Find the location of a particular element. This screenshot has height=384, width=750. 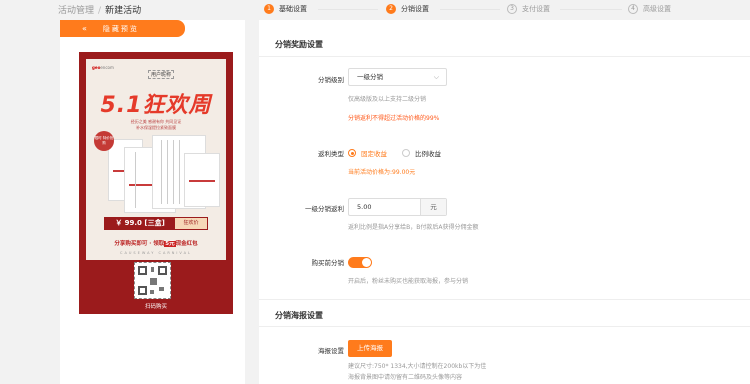

qr-label: 扫码购买 is located at coordinates (155, 307).